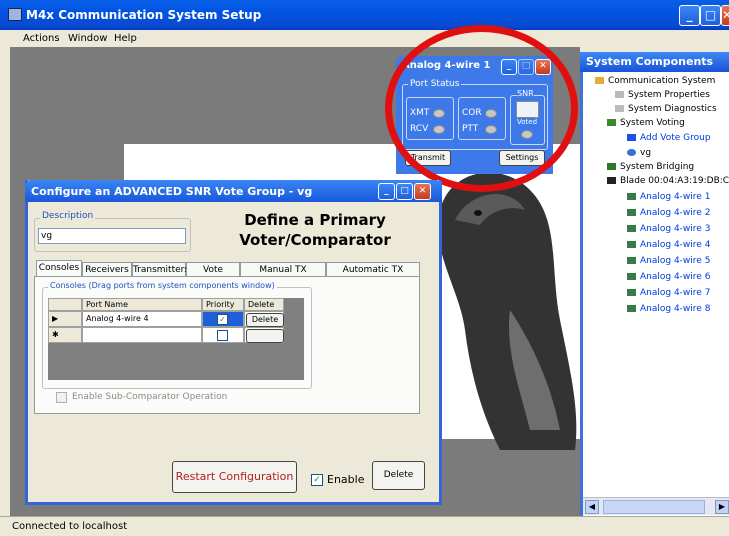 This screenshot has width=729, height=536. I want to click on tree-item-vg: vg, so click(639, 153).